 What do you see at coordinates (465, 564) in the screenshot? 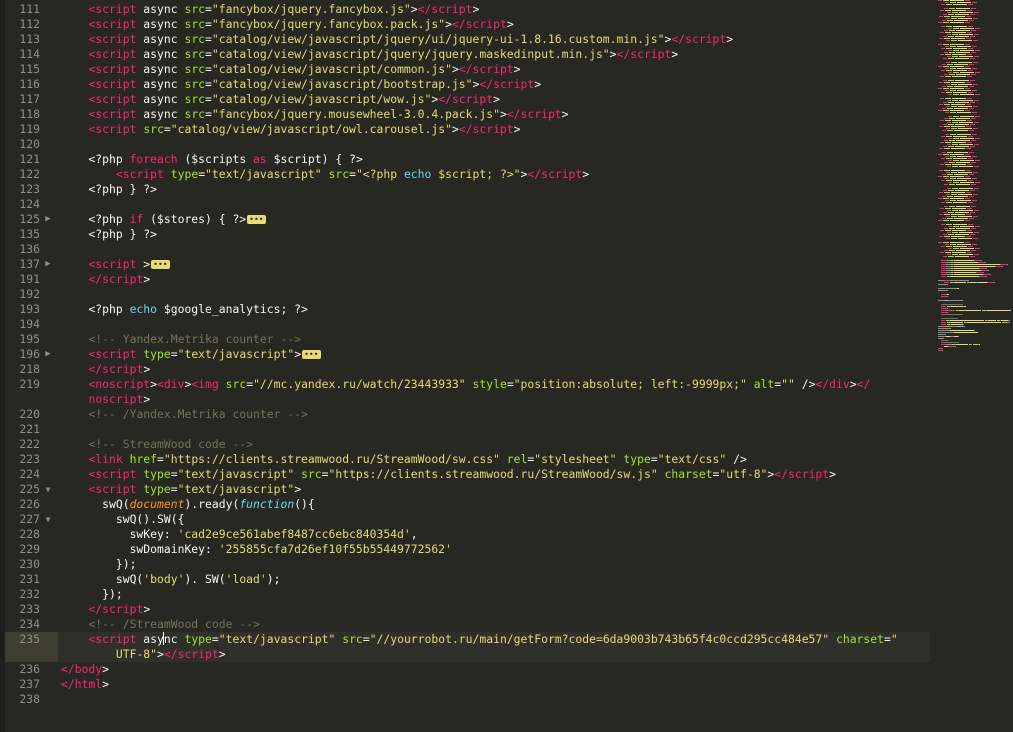
I see `code-line: 230 });` at bounding box center [465, 564].